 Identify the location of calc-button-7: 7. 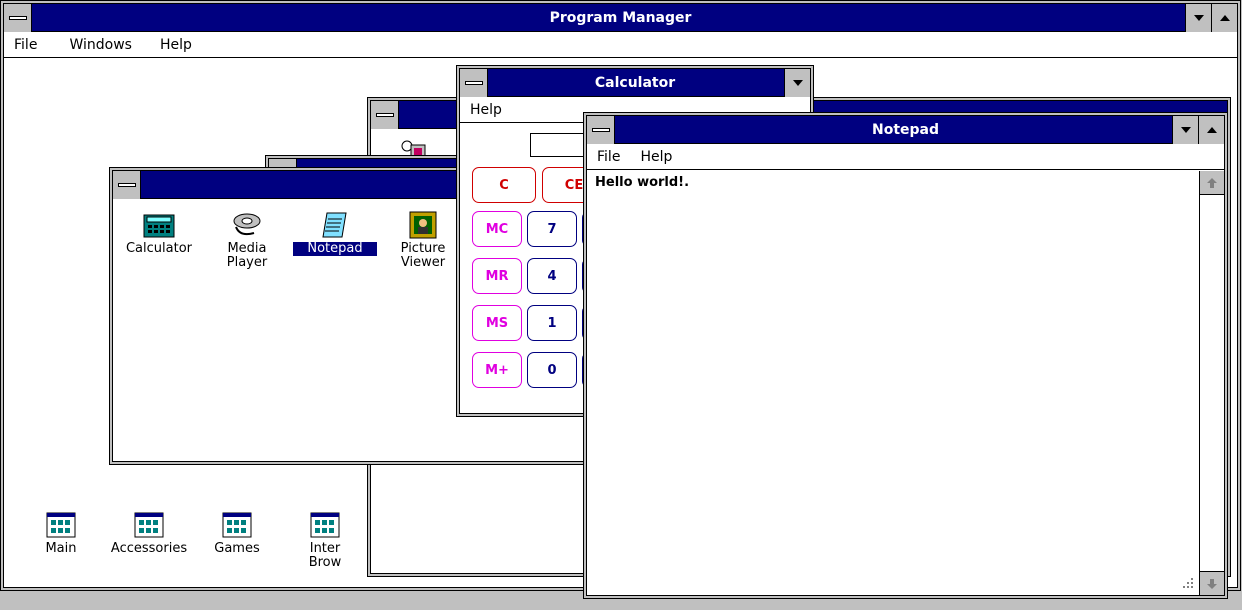
(552, 229).